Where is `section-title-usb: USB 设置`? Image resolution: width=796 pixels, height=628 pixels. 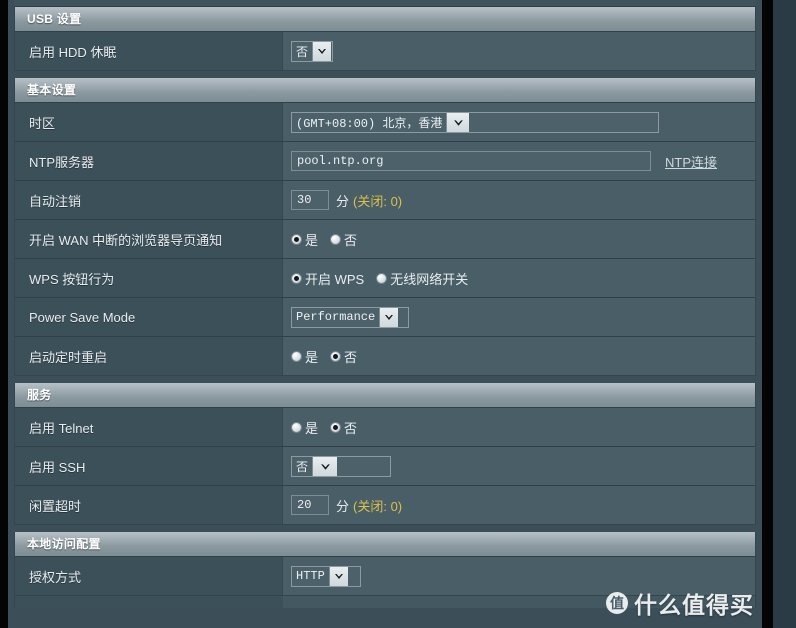
section-title-usb: USB 设置 is located at coordinates (385, 19).